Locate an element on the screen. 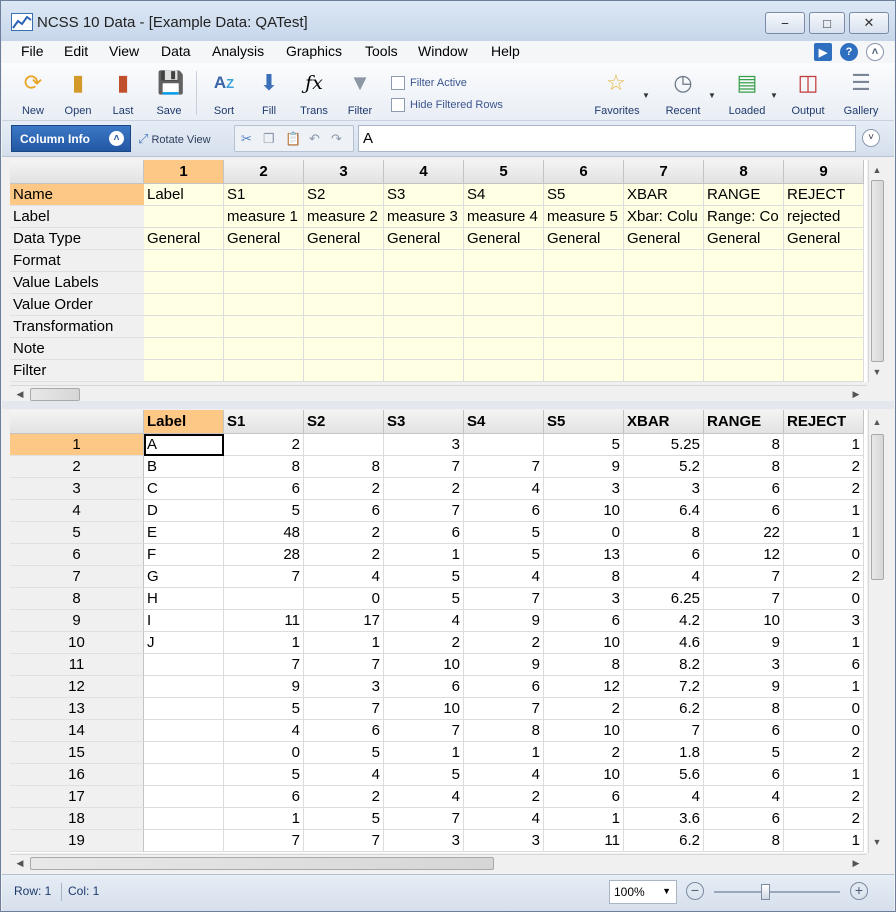 The image size is (896, 912). trans-button: ƒx Trans is located at coordinates (314, 93).